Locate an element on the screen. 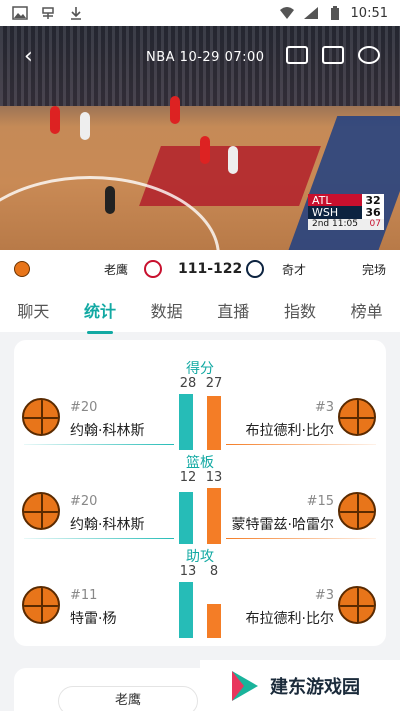  image-icon is located at coordinates (20, 13).